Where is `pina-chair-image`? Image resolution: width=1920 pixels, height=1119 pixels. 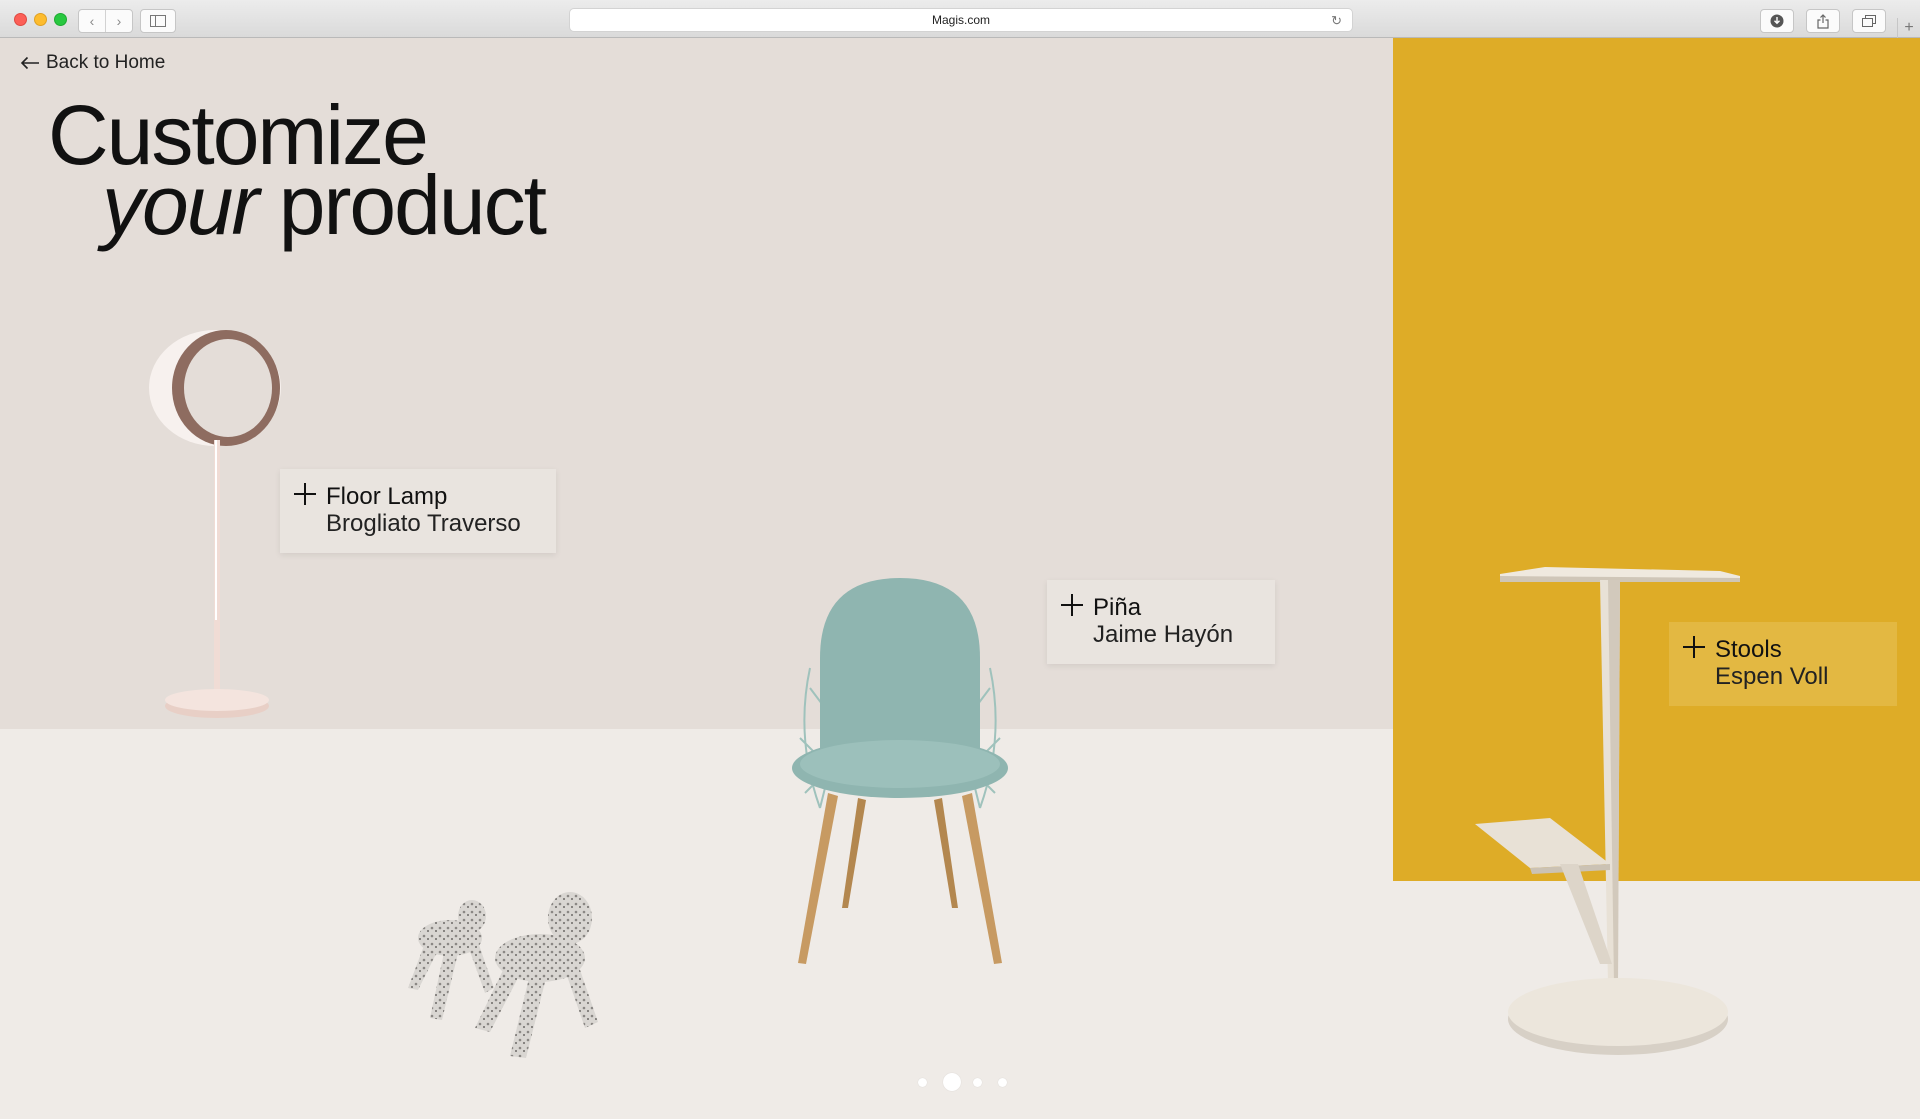 pina-chair-image is located at coordinates (900, 798).